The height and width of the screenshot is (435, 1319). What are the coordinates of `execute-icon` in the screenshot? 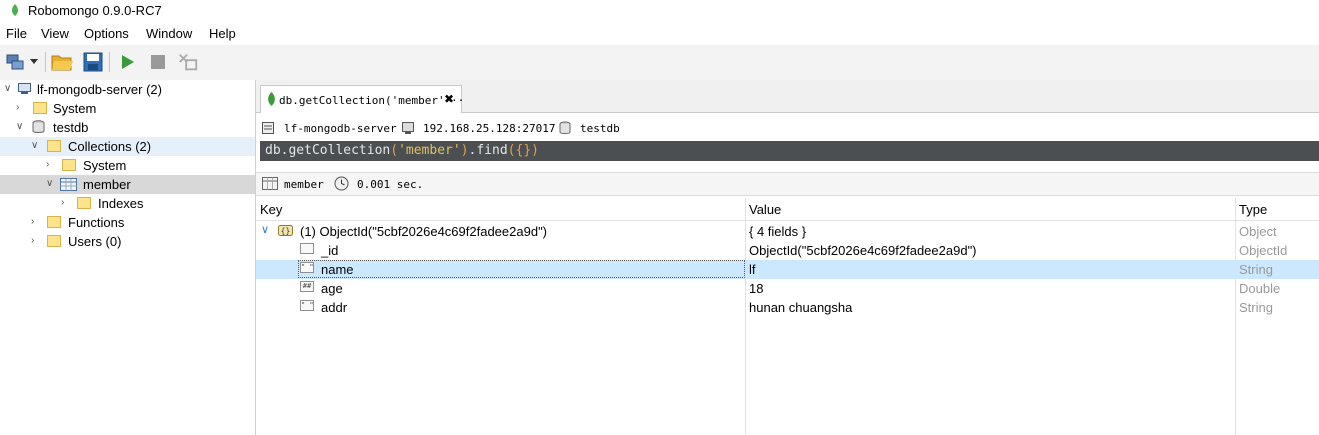 It's located at (127, 62).